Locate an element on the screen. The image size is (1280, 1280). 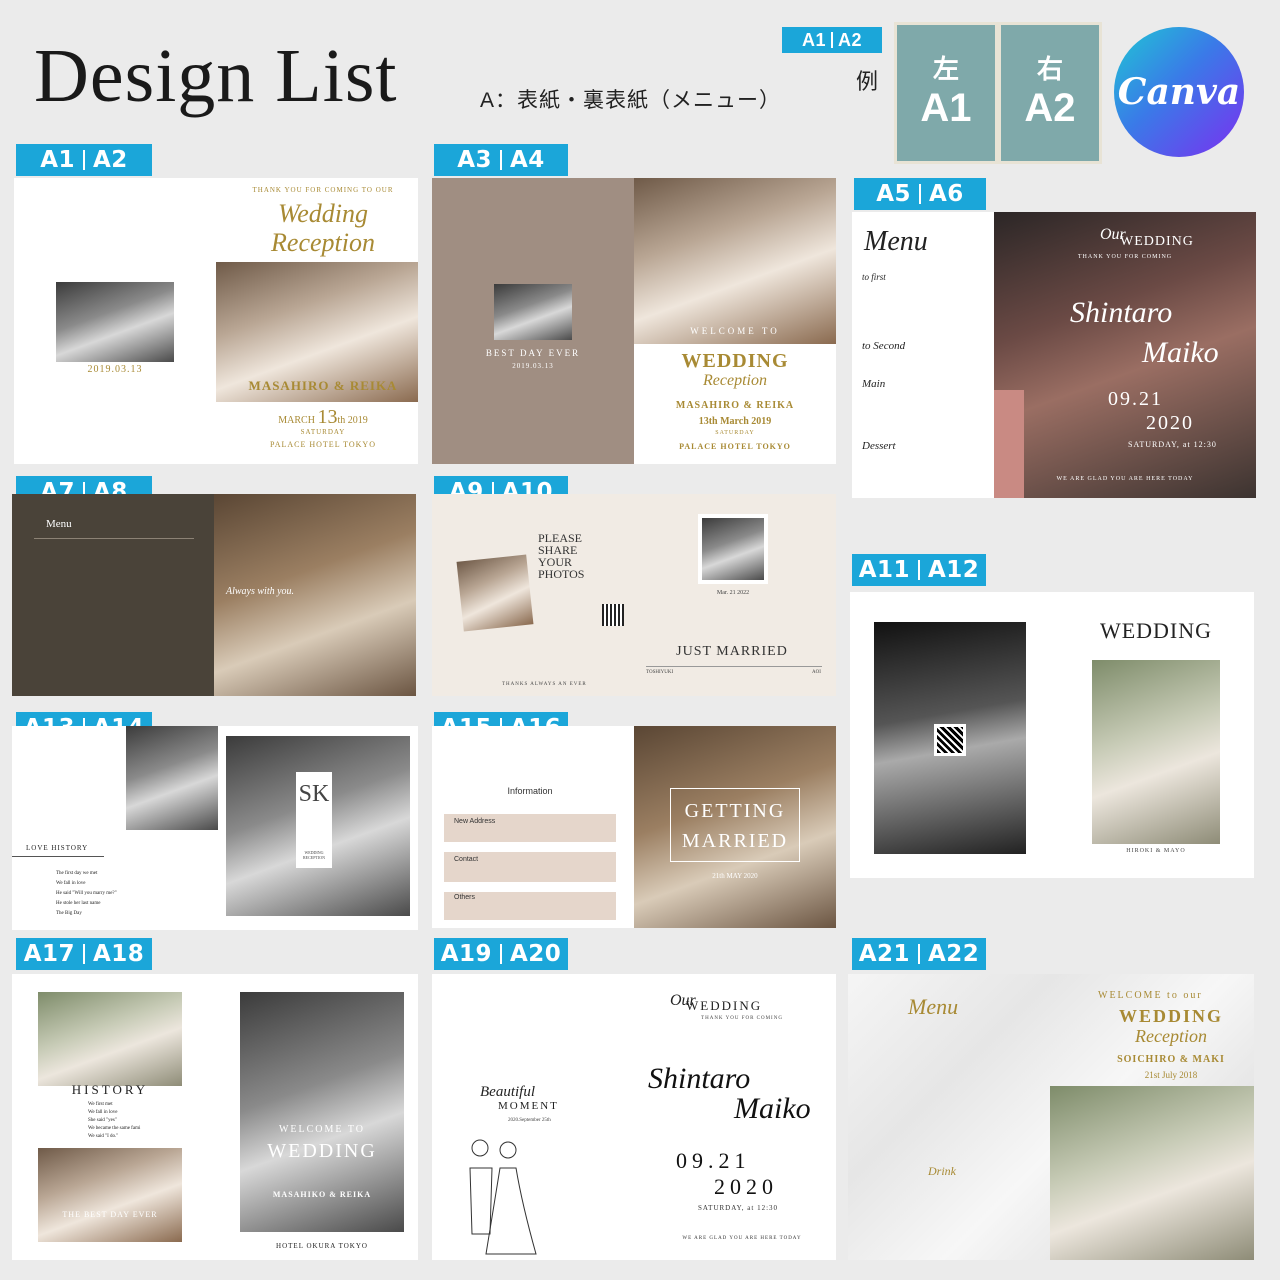
example-right-label: 右 is located at coordinates (1049, 69).